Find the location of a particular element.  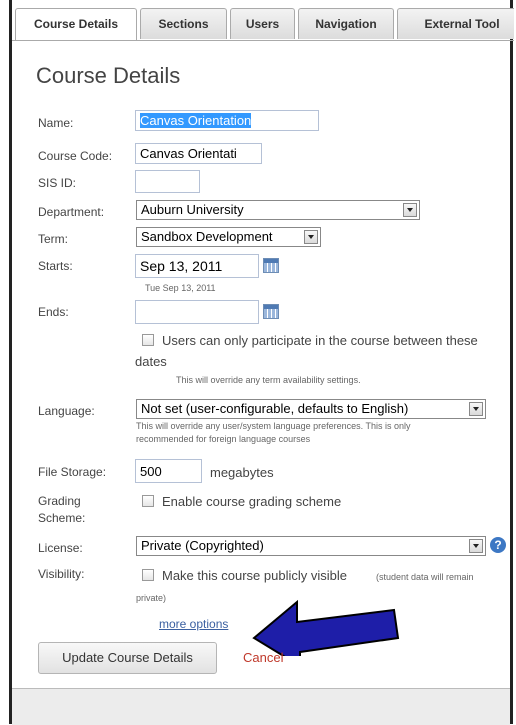

name-input: Canvas Orientation is located at coordinates (227, 120).